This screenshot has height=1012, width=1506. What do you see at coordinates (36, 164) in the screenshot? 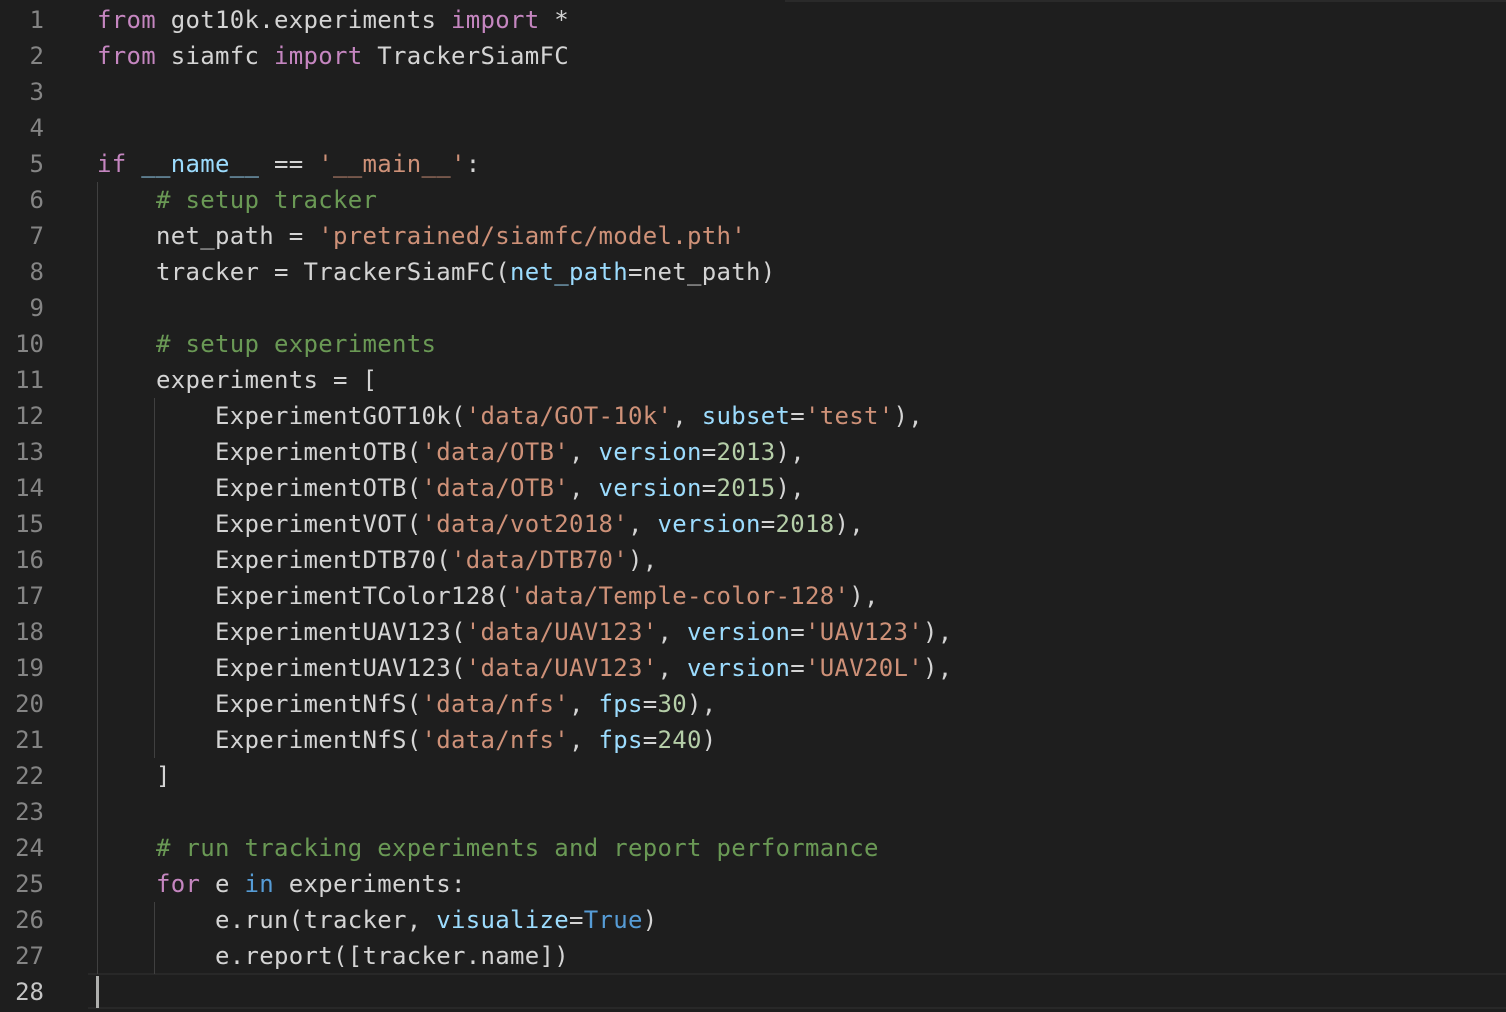
I see `line-number: 5` at bounding box center [36, 164].